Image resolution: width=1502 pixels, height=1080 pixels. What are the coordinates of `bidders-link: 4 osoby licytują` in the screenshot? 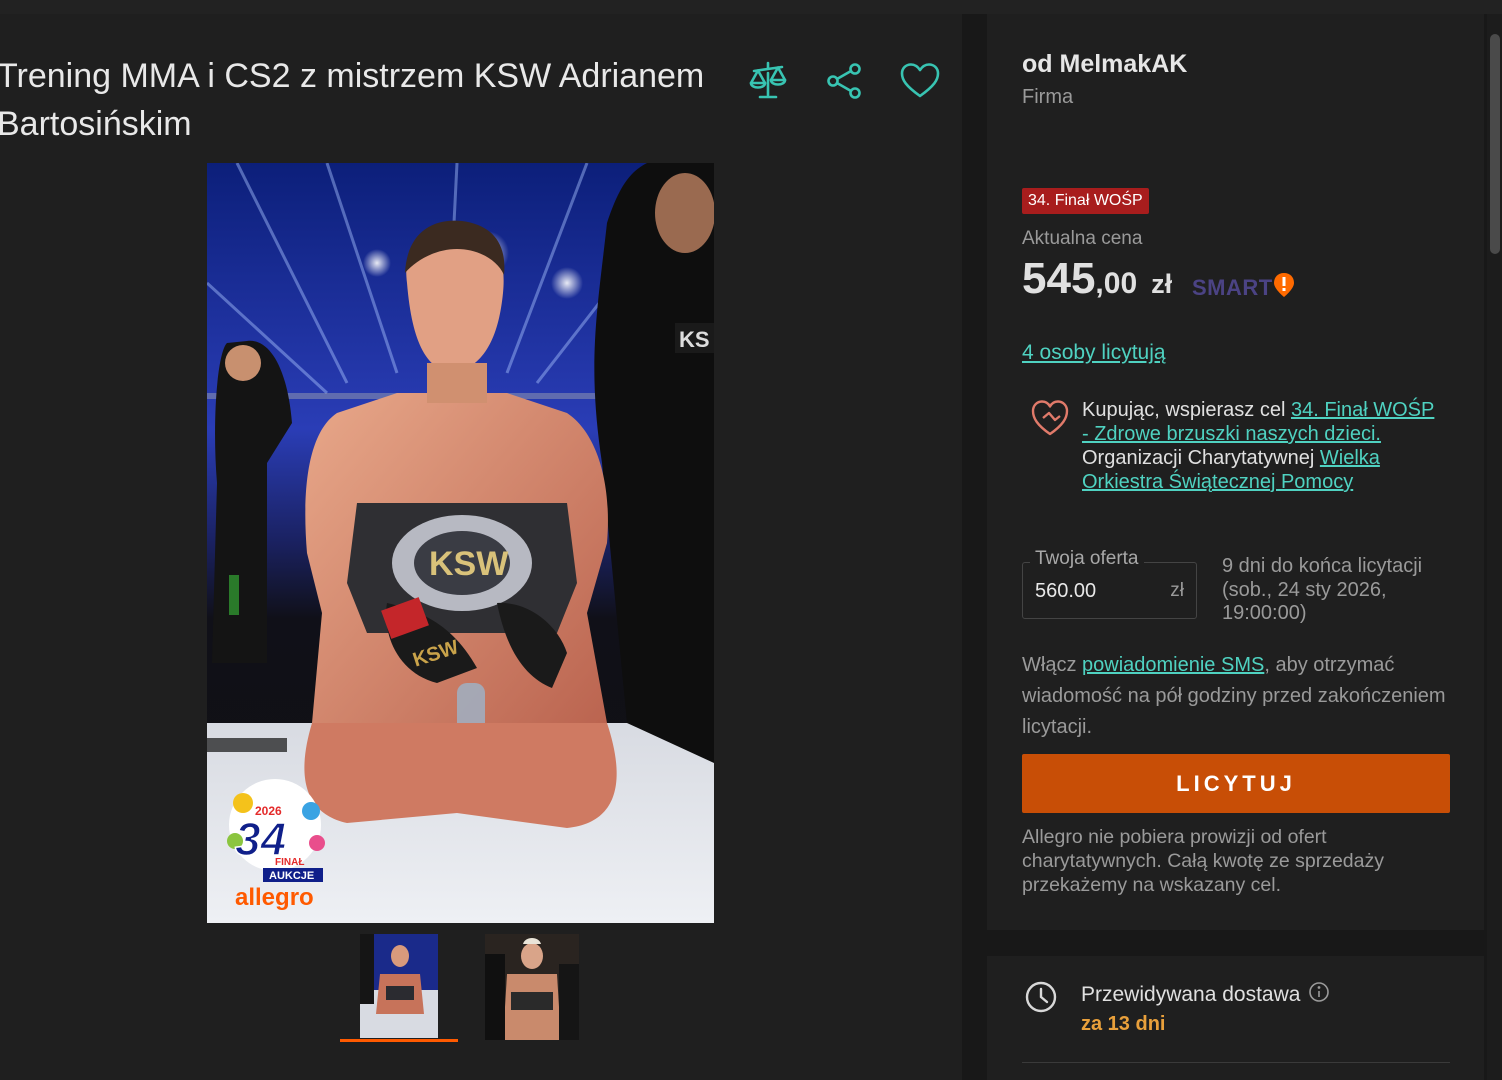 It's located at (1094, 353).